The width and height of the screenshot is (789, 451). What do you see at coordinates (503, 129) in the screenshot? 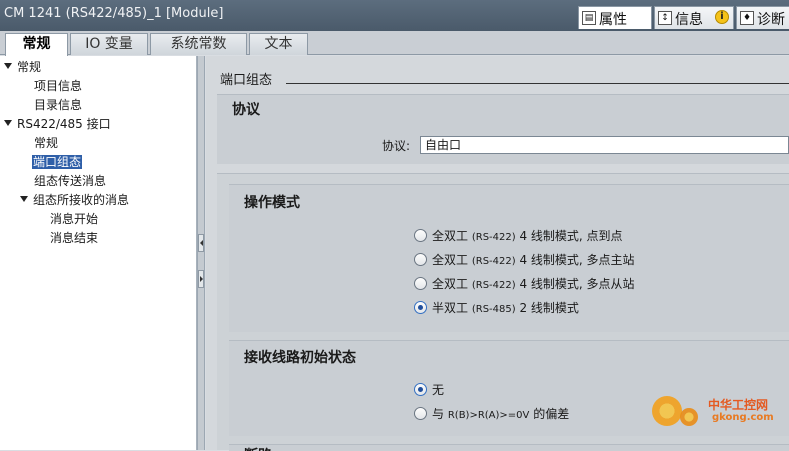
I see `protocol-panel: 协议 协议: 自由口` at bounding box center [503, 129].